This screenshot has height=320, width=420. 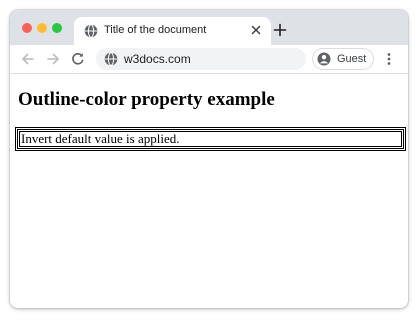 What do you see at coordinates (324, 59) in the screenshot?
I see `person-icon` at bounding box center [324, 59].